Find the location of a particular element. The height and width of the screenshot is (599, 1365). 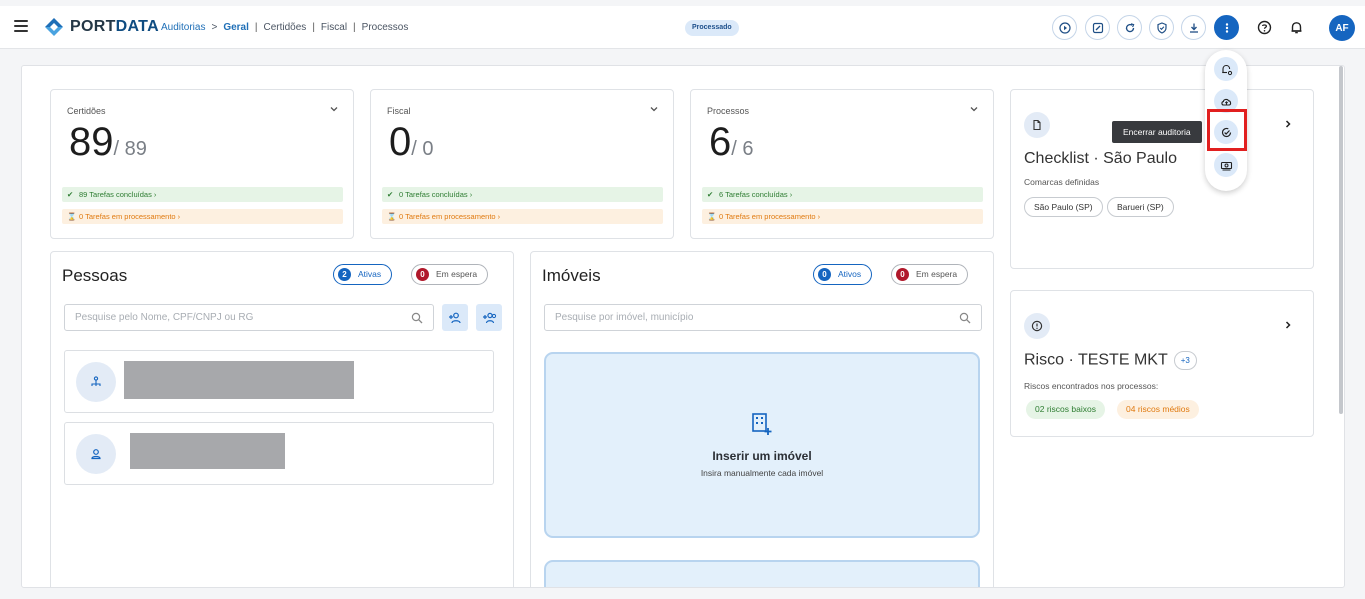

building-add-icon is located at coordinates (762, 424).